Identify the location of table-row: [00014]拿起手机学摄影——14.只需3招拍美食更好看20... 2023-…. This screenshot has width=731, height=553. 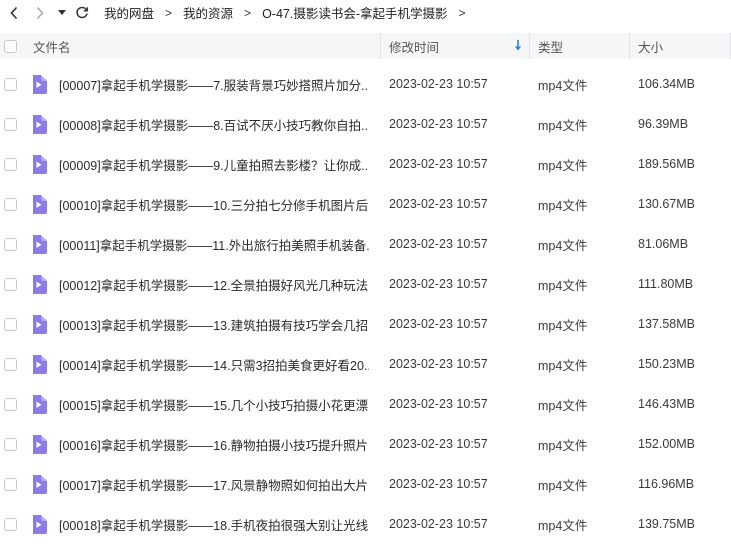
(365, 364).